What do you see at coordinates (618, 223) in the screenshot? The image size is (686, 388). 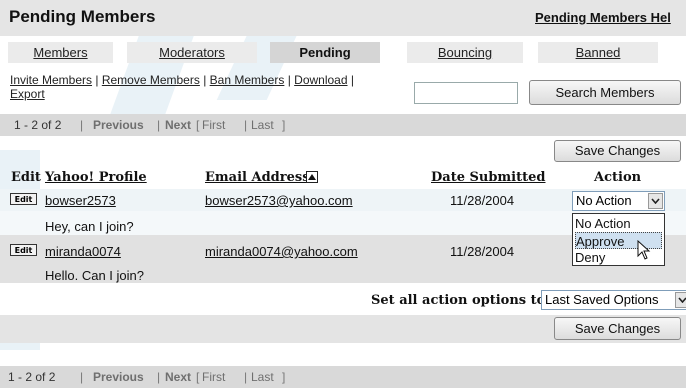 I see `option-no-action: No Action` at bounding box center [618, 223].